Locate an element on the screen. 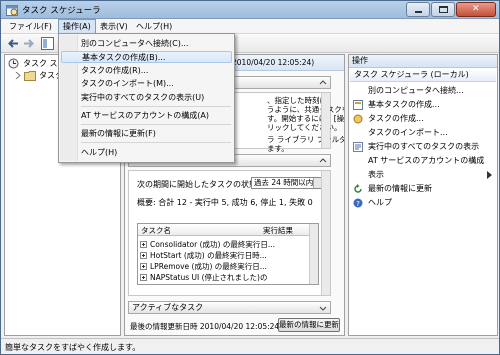 The image size is (500, 355). maximize-button is located at coordinates (443, 9).